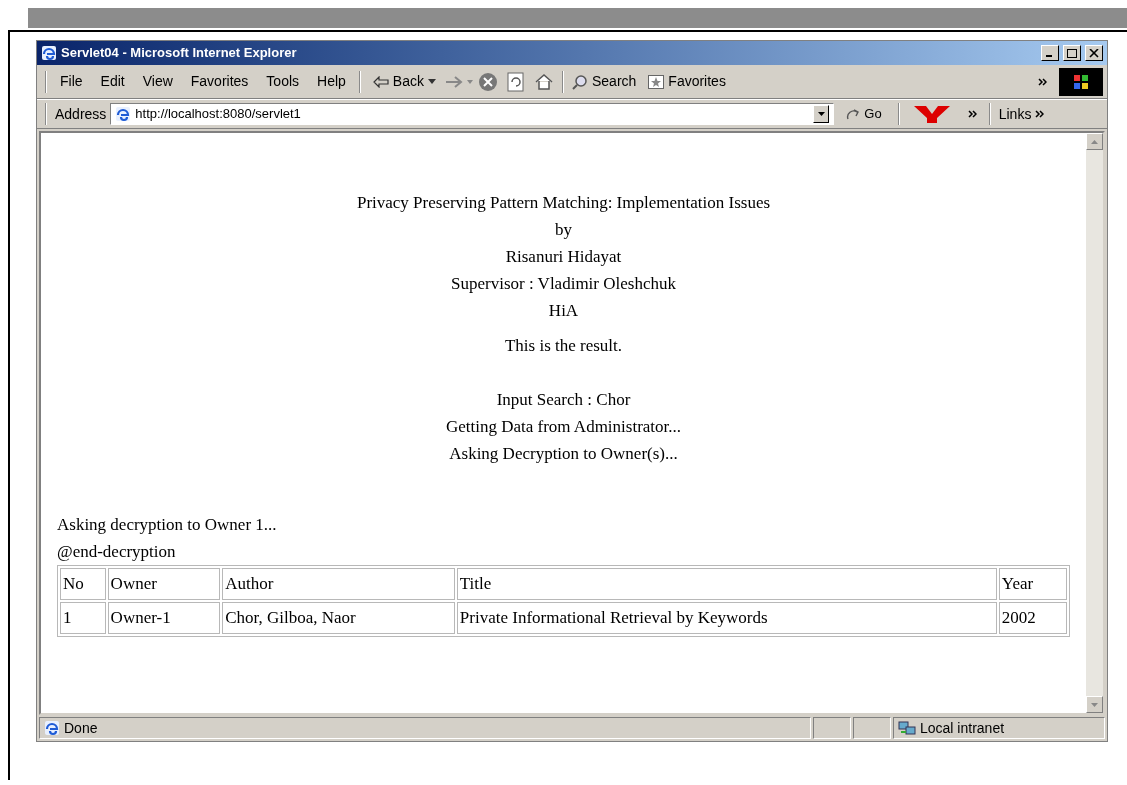 Image resolution: width=1127 pixels, height=785 pixels. Describe the element at coordinates (853, 114) in the screenshot. I see `go-arrow-icon` at that location.